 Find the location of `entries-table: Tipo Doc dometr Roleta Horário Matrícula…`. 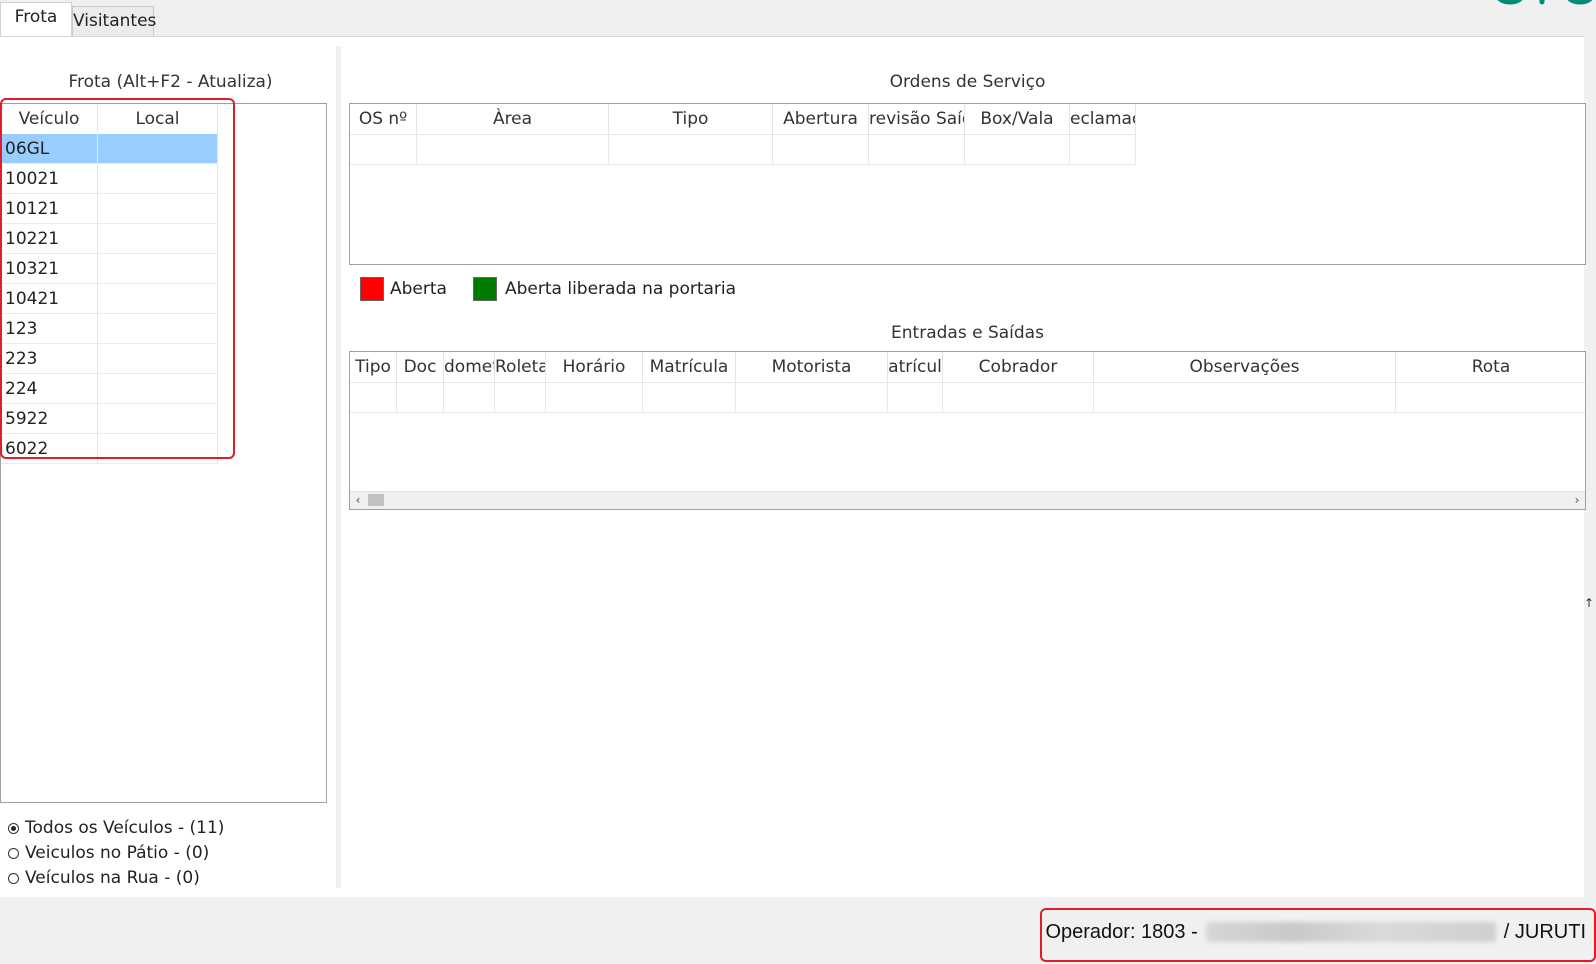

entries-table: Tipo Doc dometr Roleta Horário Matrícula… is located at coordinates (967, 430).